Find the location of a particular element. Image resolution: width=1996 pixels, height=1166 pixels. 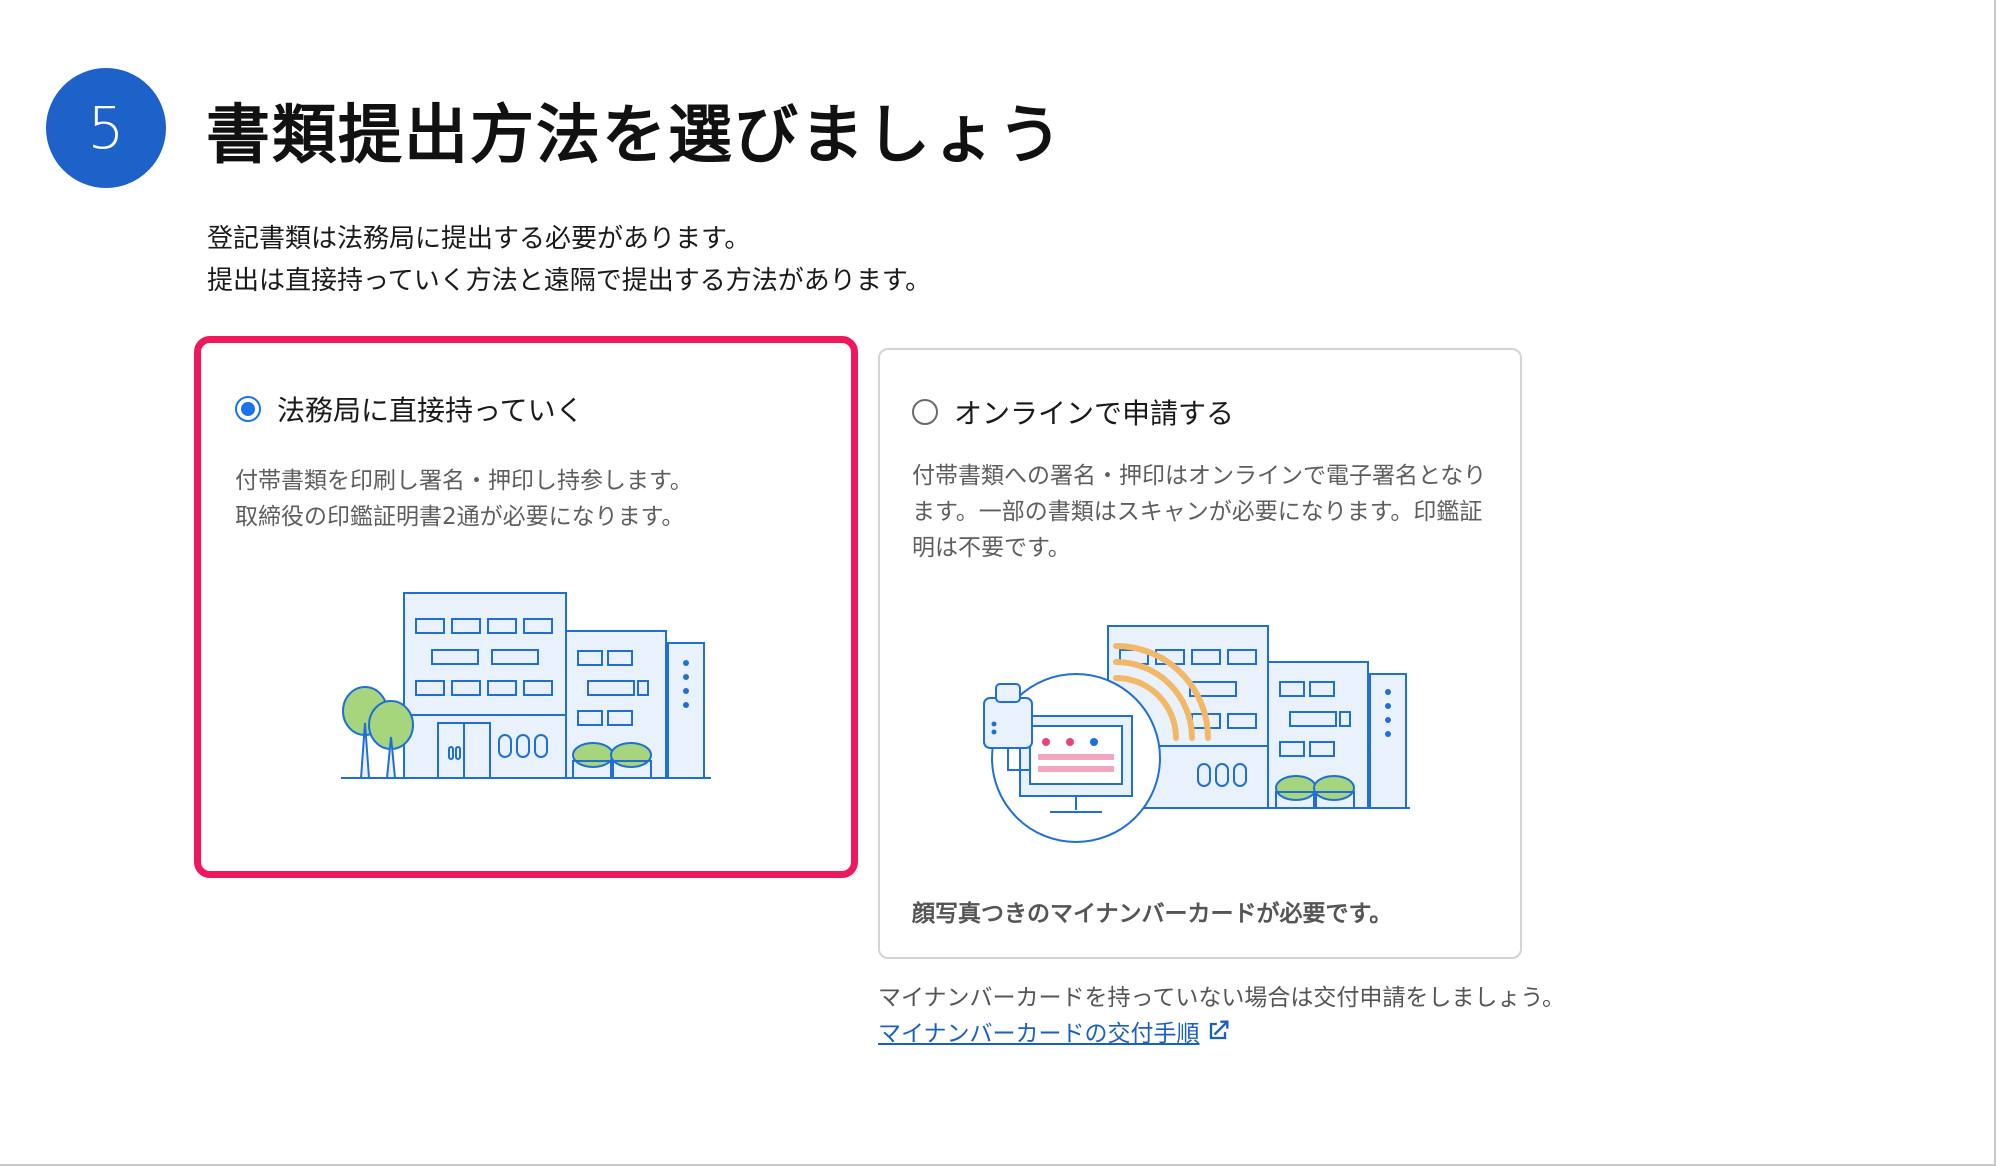

intro-line-1: 登記書類は法務局に提出する必要があります。 is located at coordinates (479, 239).